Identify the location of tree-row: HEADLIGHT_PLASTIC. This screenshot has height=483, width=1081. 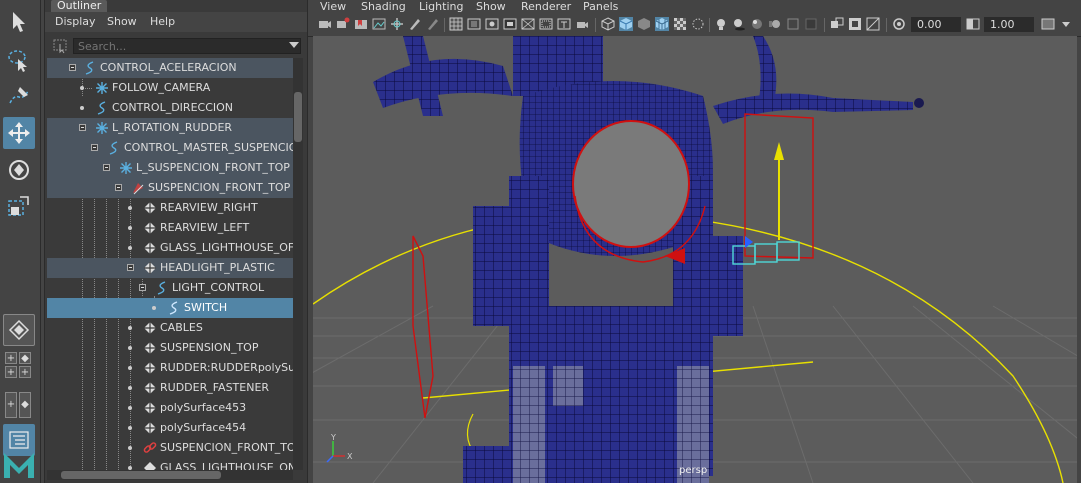
(170, 268).